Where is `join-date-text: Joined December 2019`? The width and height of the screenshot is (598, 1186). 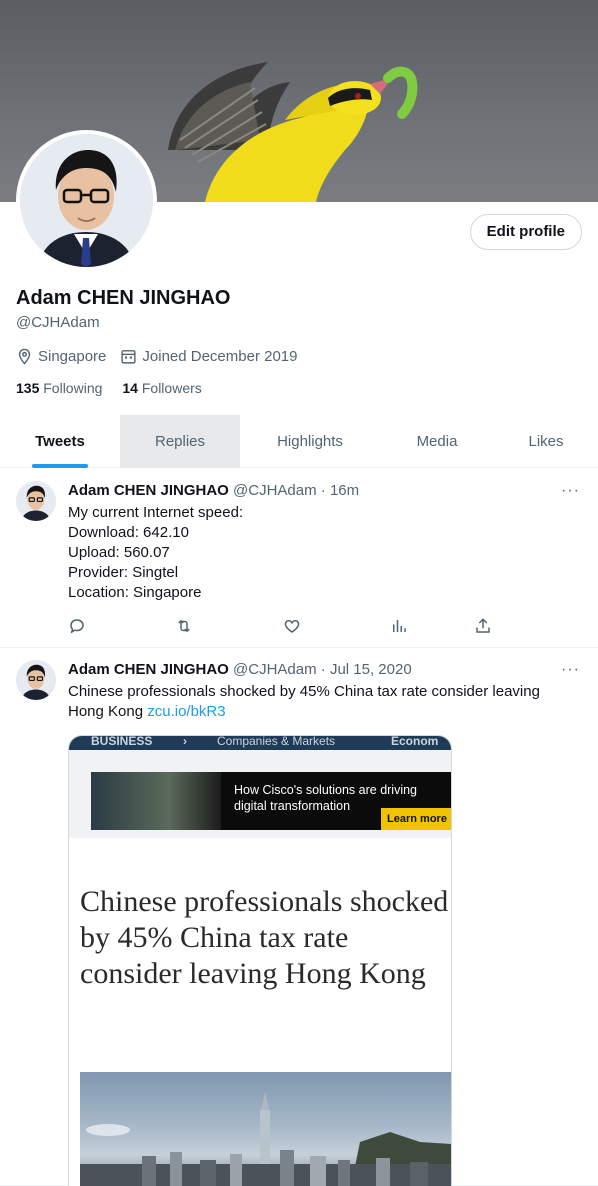
join-date-text: Joined December 2019 is located at coordinates (220, 356).